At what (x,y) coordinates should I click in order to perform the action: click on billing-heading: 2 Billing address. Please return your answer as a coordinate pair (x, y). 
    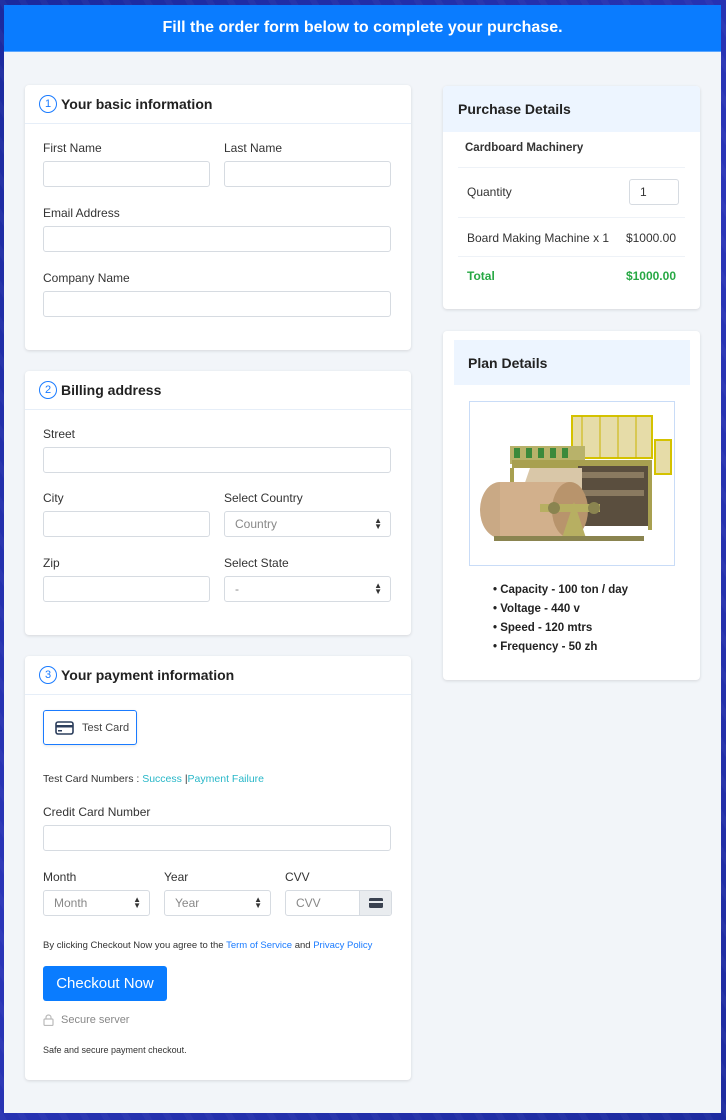
    Looking at the image, I should click on (218, 390).